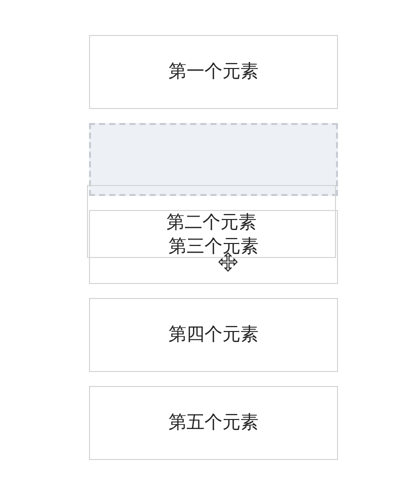 Image resolution: width=409 pixels, height=487 pixels. Describe the element at coordinates (213, 247) in the screenshot. I see `item-label: 第三个元素` at that location.